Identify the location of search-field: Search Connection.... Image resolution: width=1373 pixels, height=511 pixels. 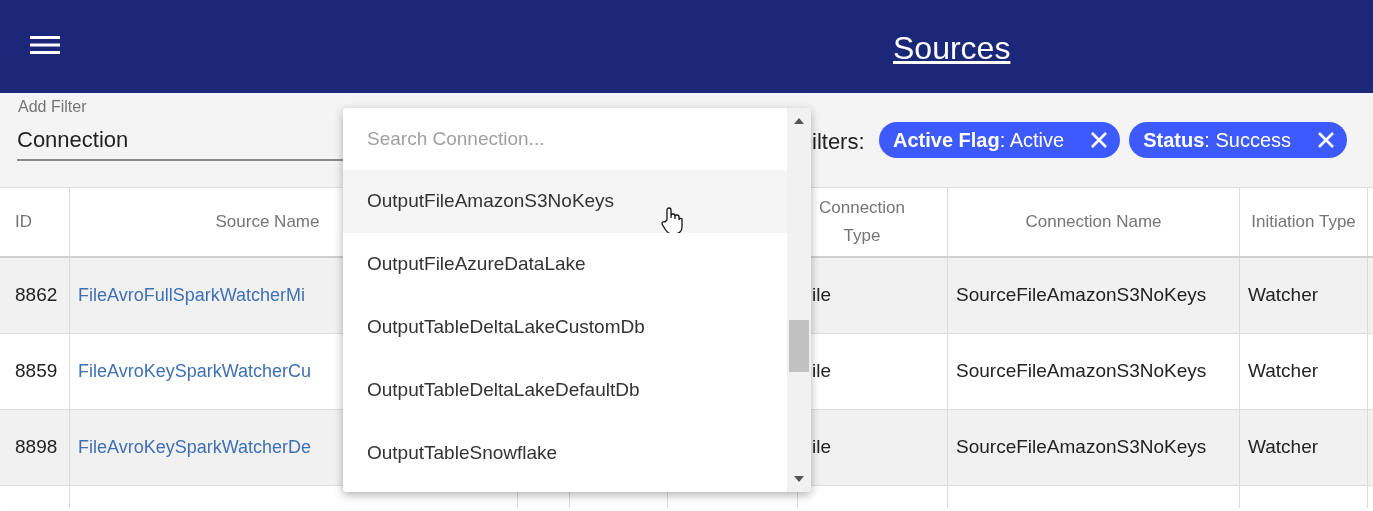
(565, 139).